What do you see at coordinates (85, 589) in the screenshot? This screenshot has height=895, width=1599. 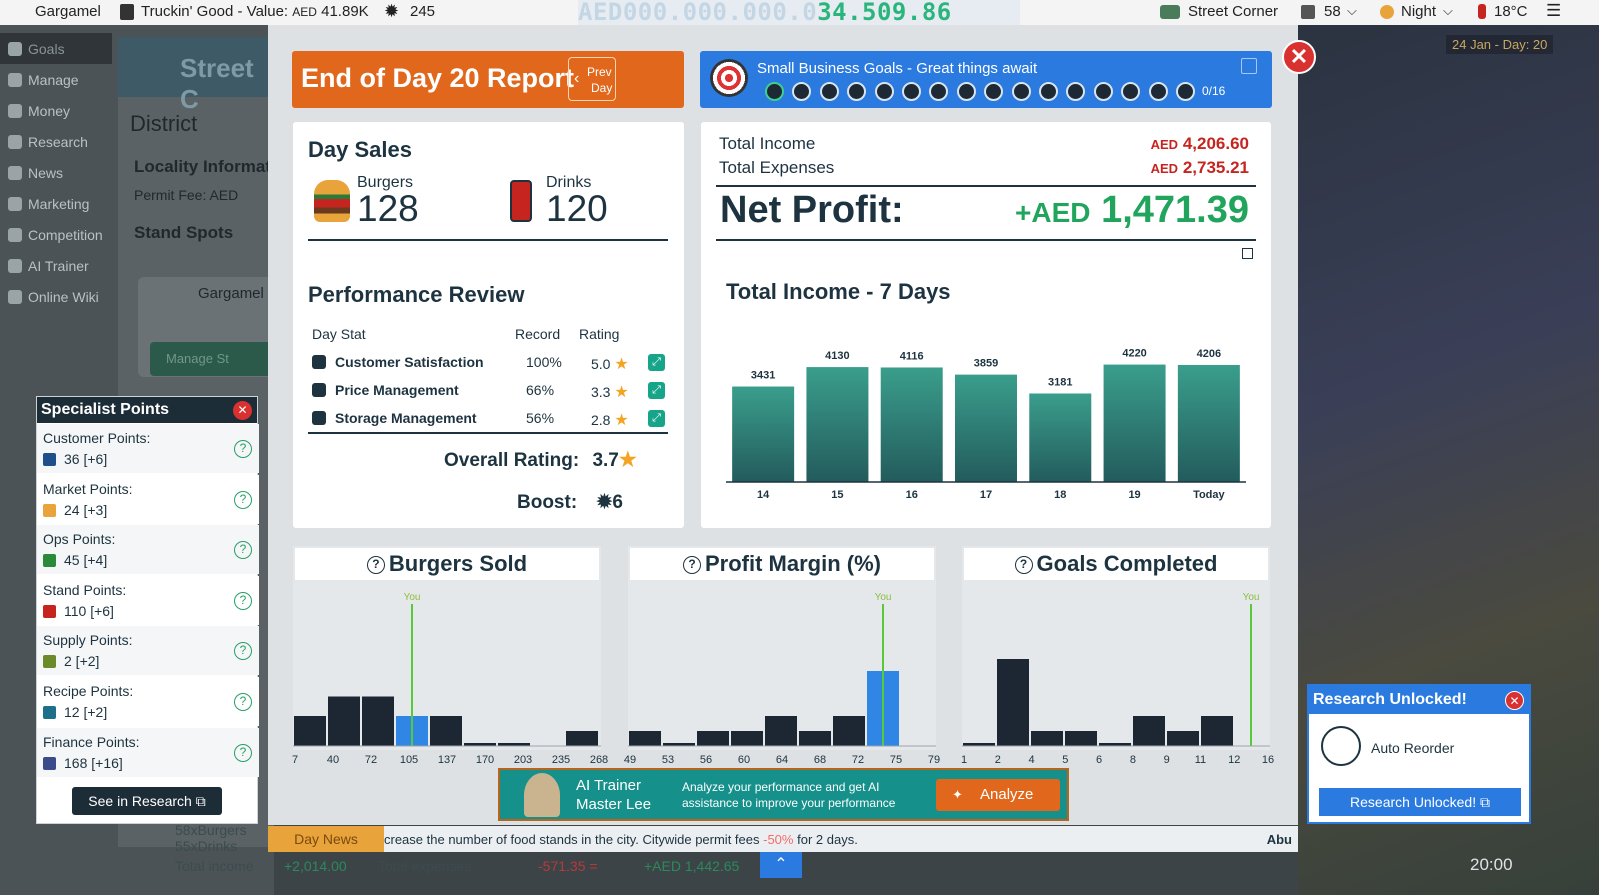 I see `specialist-label: Stand Points:` at bounding box center [85, 589].